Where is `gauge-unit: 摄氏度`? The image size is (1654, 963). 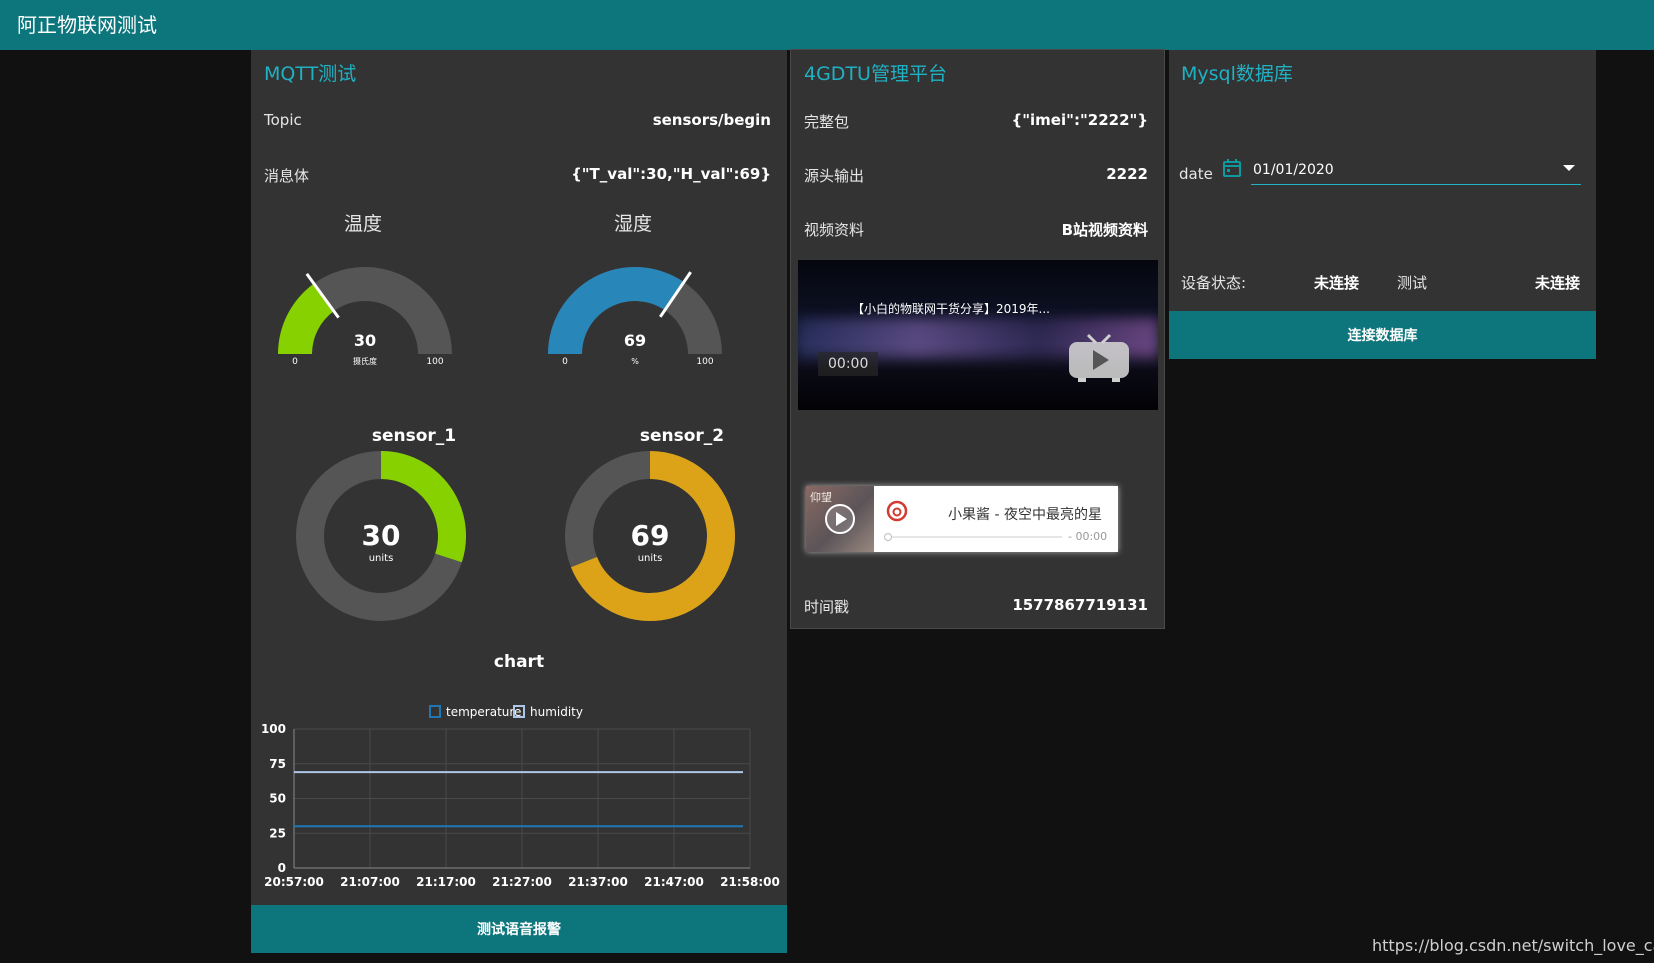 gauge-unit: 摄氏度 is located at coordinates (365, 361).